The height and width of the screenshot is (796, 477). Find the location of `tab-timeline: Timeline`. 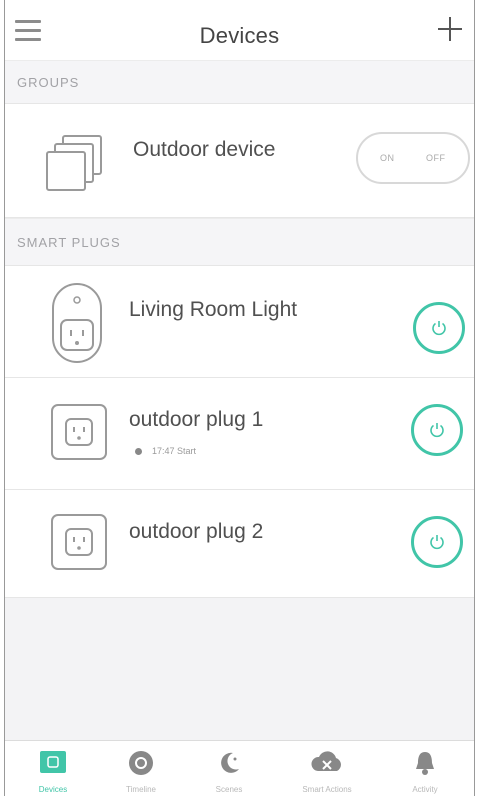

tab-timeline: Timeline is located at coordinates (141, 768).